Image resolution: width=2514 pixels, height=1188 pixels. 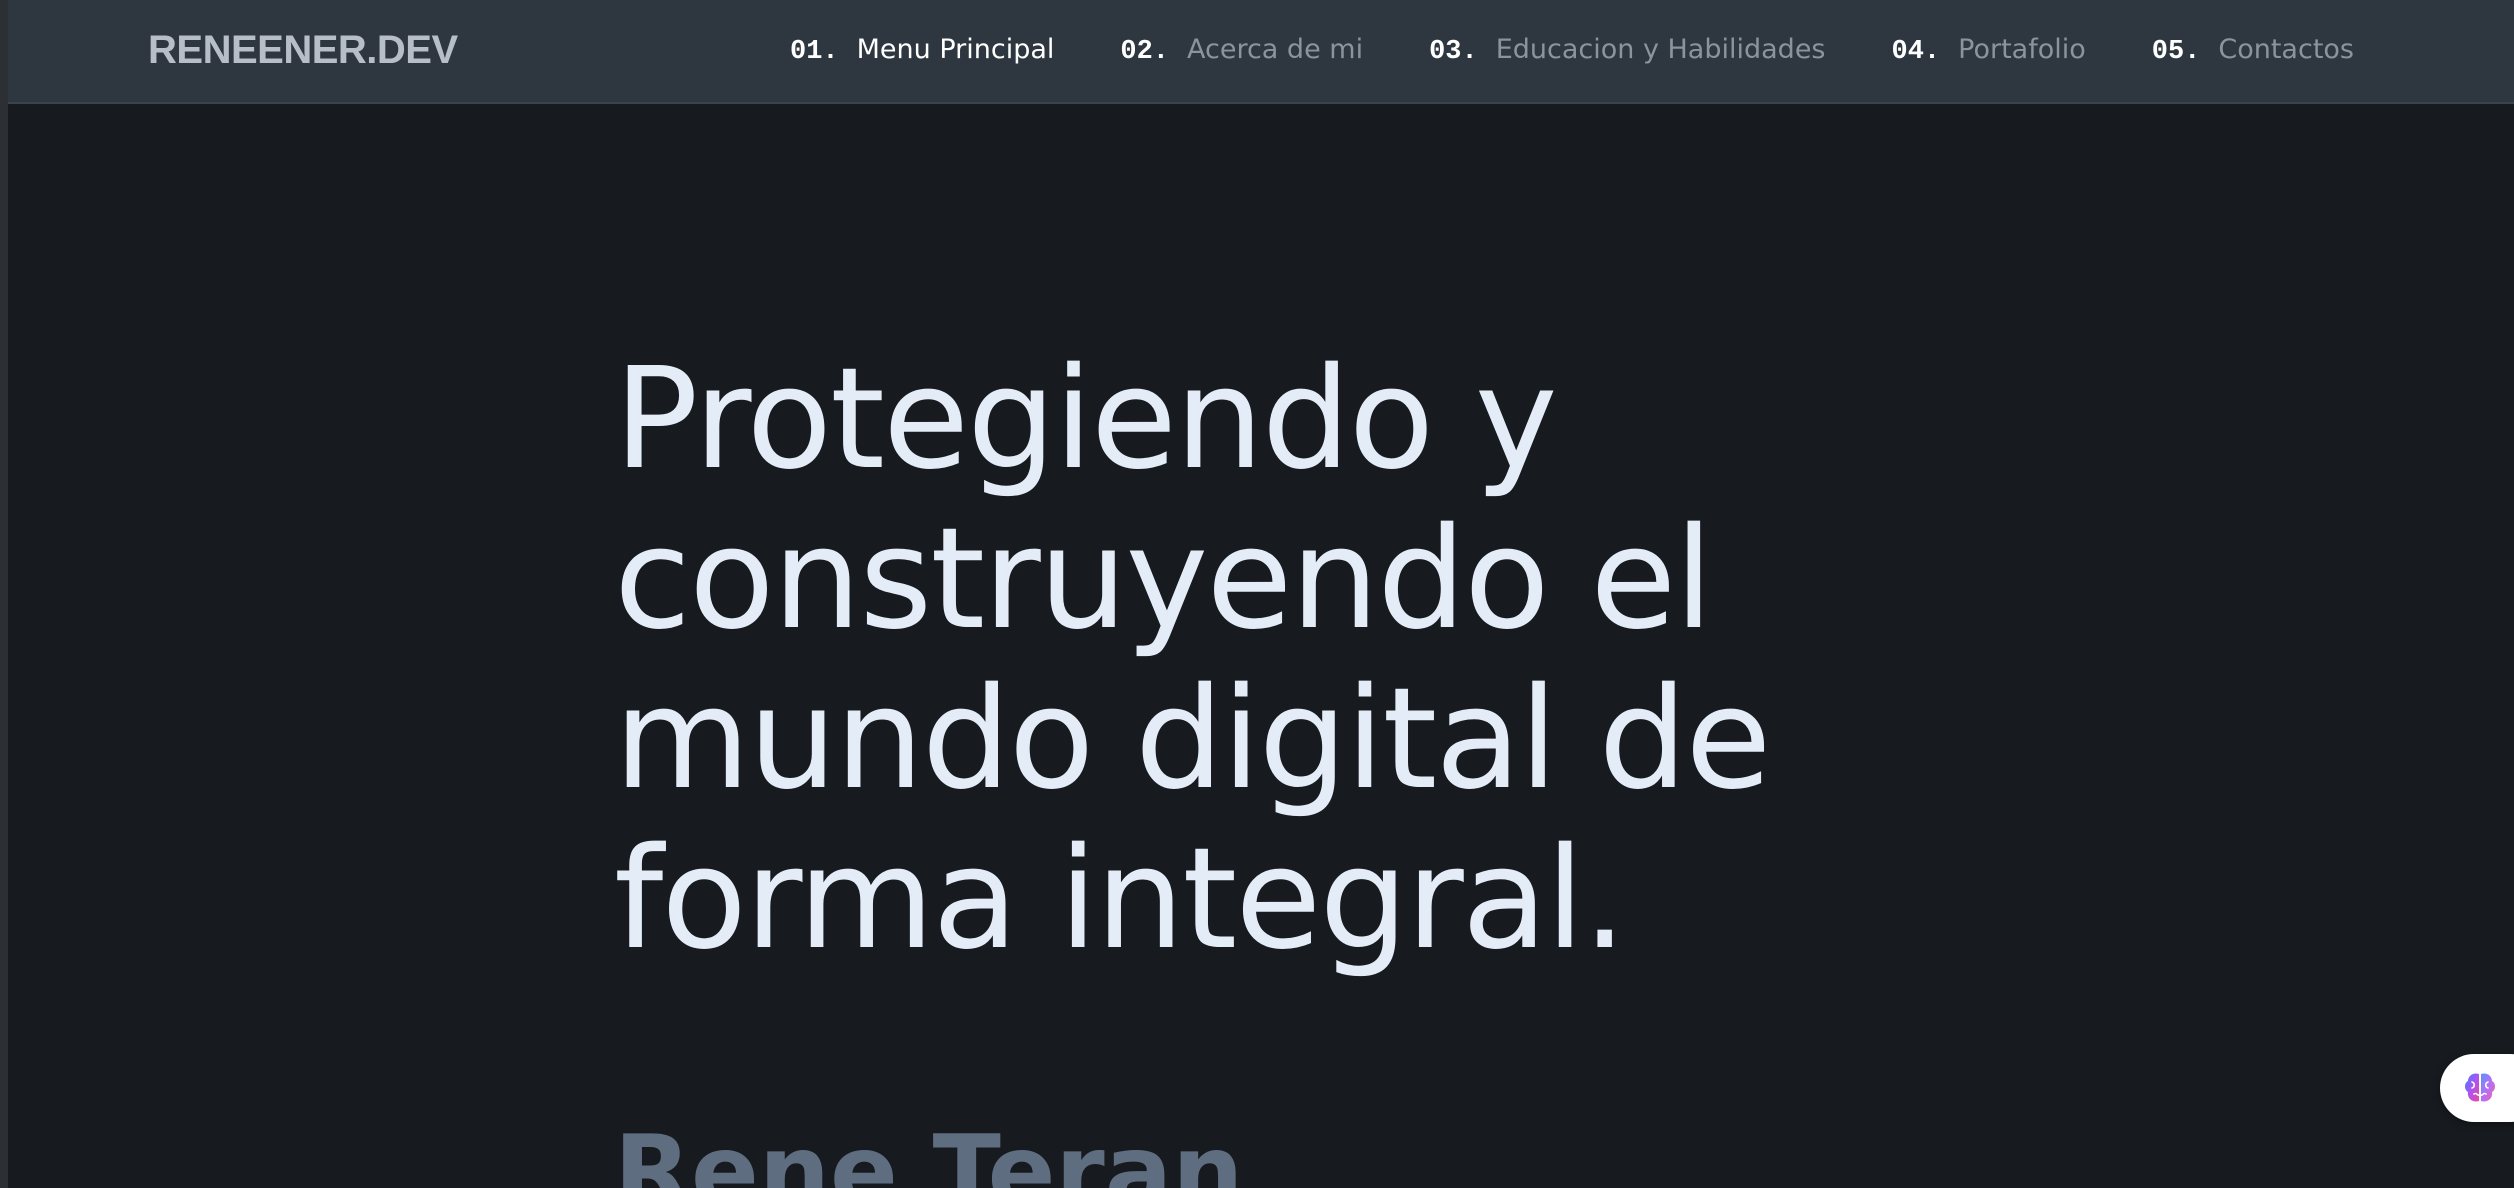 I want to click on nav-item-label: Menu Principal, so click(x=955, y=49).